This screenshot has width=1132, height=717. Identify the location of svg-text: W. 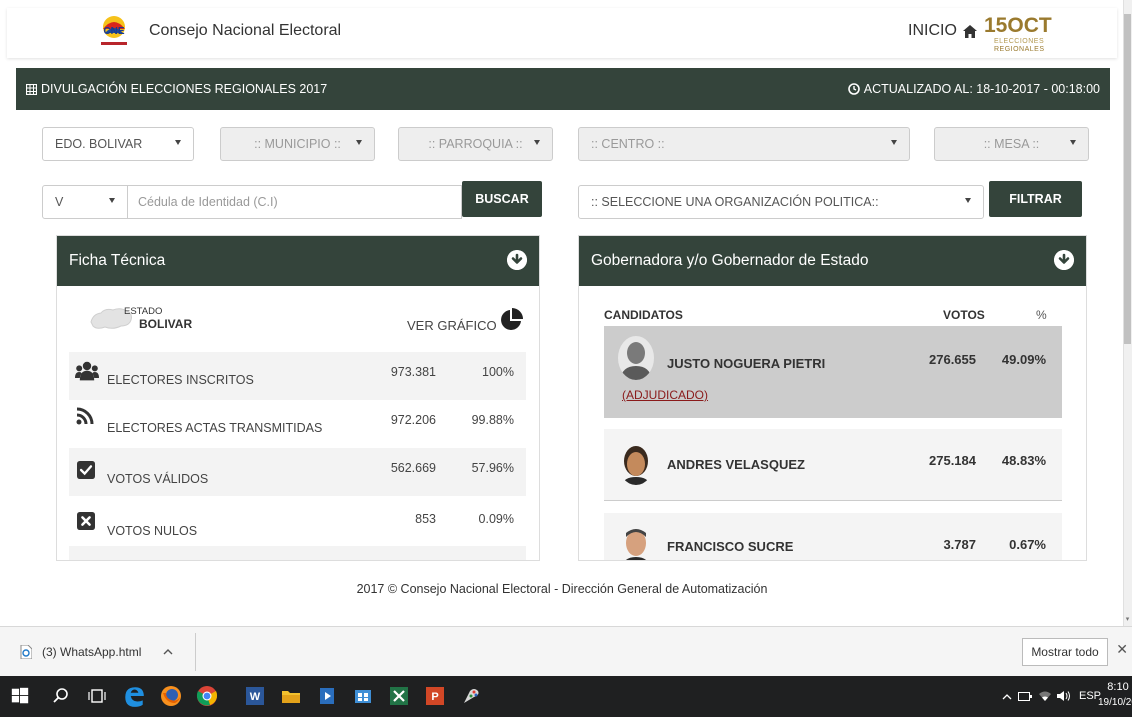
(255, 697).